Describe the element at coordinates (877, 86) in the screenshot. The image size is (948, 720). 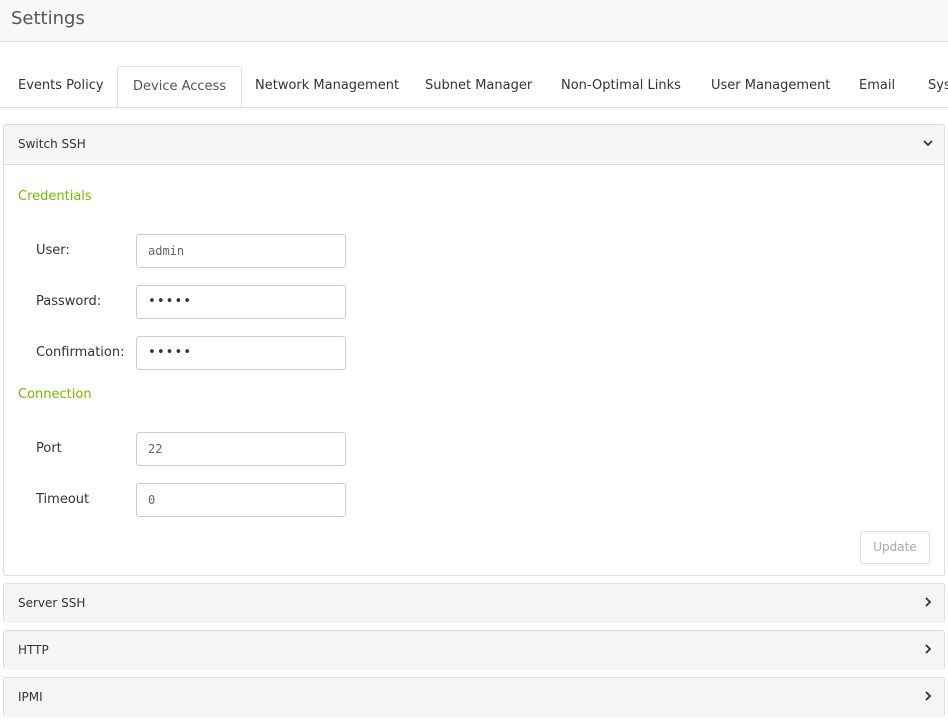
I see `tab-email: Email` at that location.